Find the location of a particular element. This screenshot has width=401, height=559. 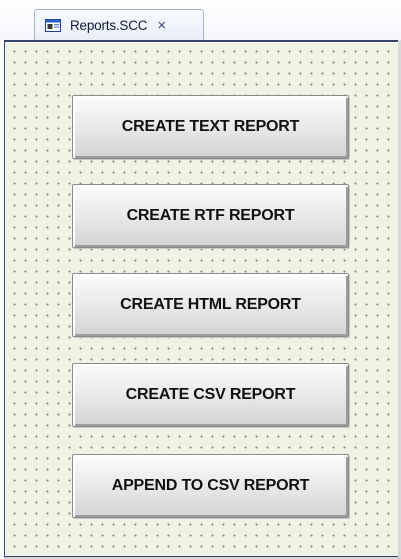

tab-title: Reports.SCC is located at coordinates (109, 25).